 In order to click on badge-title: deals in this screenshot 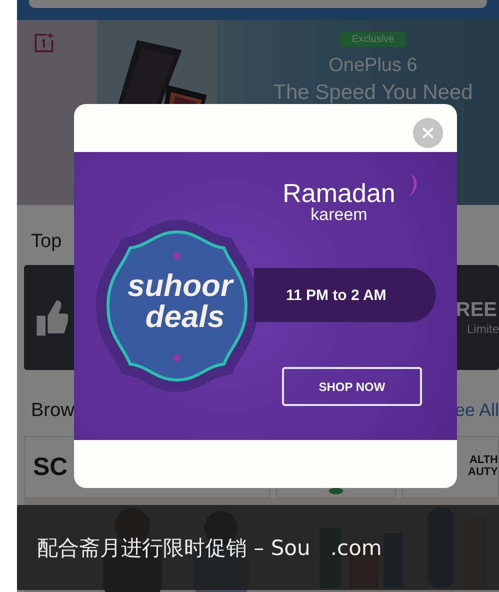, I will do `click(185, 316)`.